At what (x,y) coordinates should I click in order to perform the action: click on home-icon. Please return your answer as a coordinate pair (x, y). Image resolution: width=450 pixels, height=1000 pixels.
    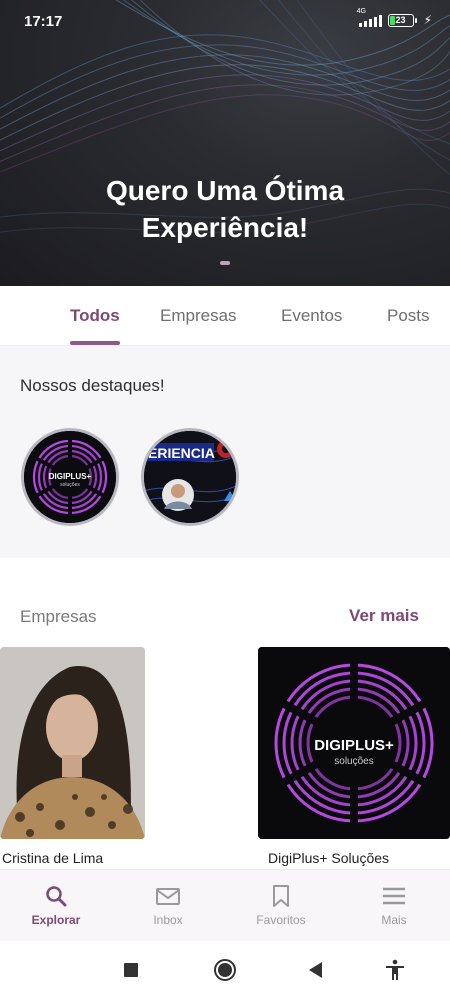
    Looking at the image, I should click on (225, 970).